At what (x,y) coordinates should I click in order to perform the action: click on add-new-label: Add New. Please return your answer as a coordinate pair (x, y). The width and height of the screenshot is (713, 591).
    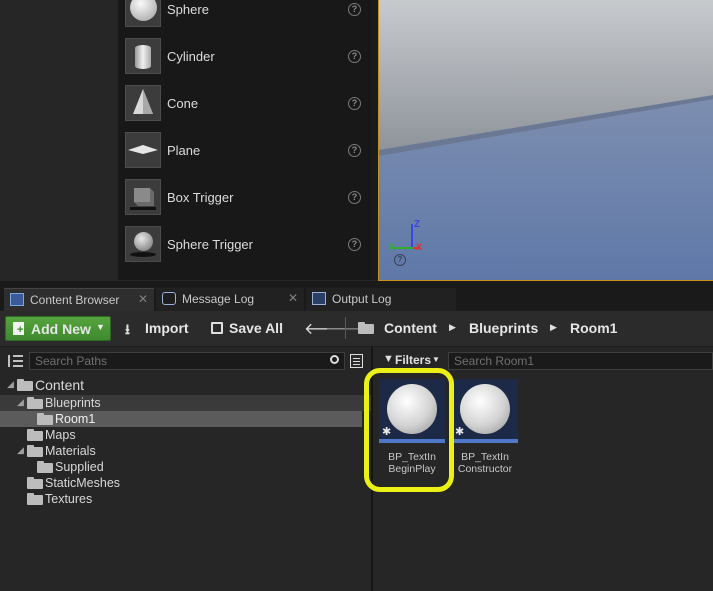
    Looking at the image, I should click on (61, 329).